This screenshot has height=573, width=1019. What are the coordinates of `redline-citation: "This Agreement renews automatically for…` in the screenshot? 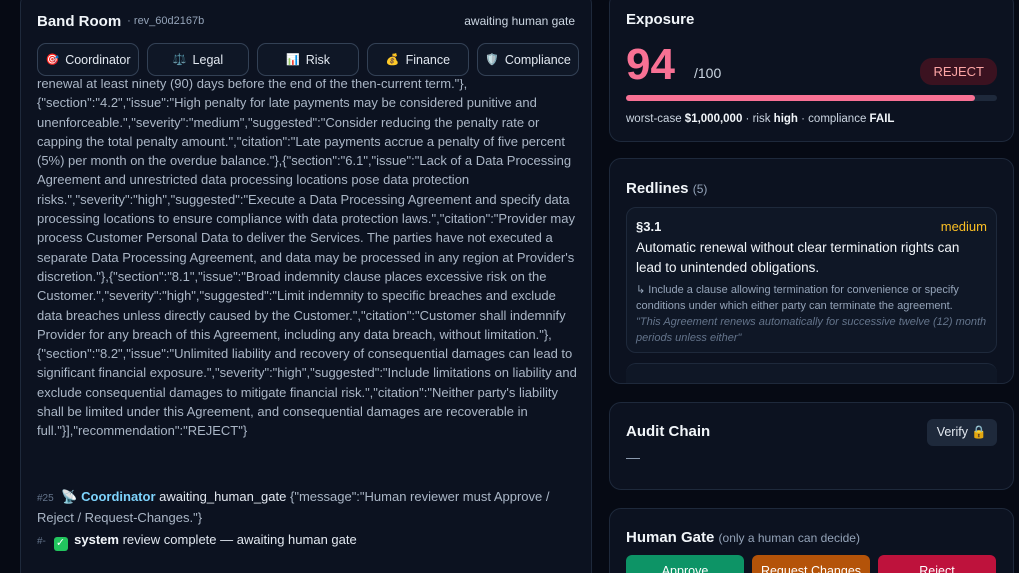 It's located at (811, 330).